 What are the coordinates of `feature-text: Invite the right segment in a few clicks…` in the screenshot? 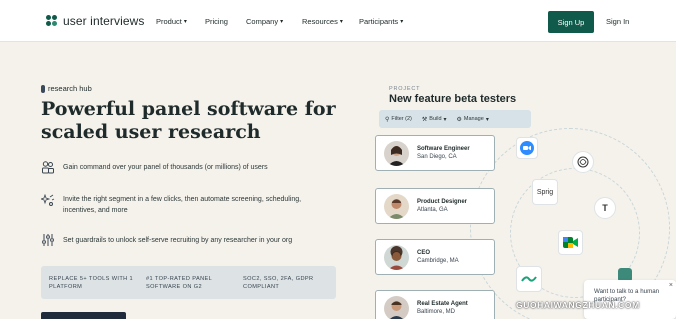 It's located at (182, 205).